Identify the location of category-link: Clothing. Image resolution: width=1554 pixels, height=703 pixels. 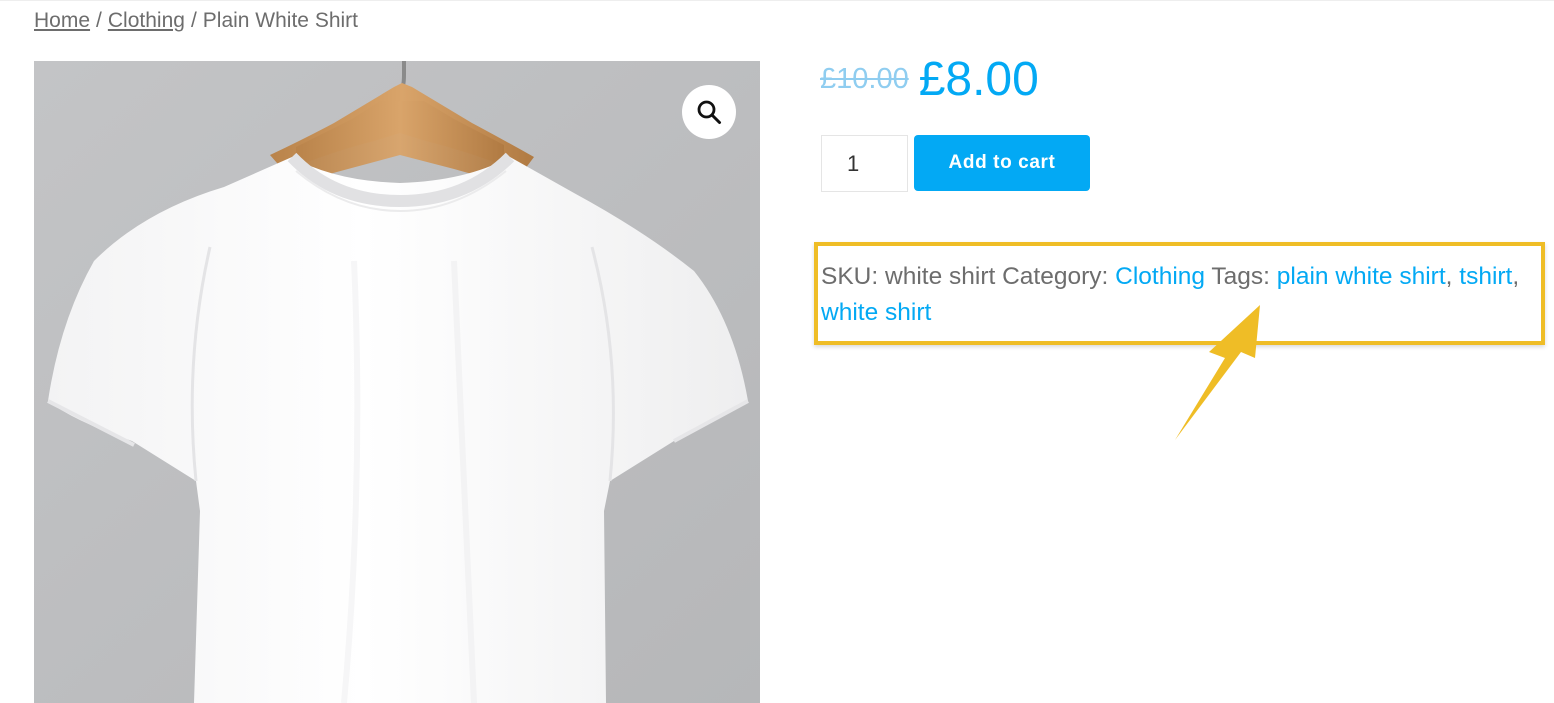
(1160, 276).